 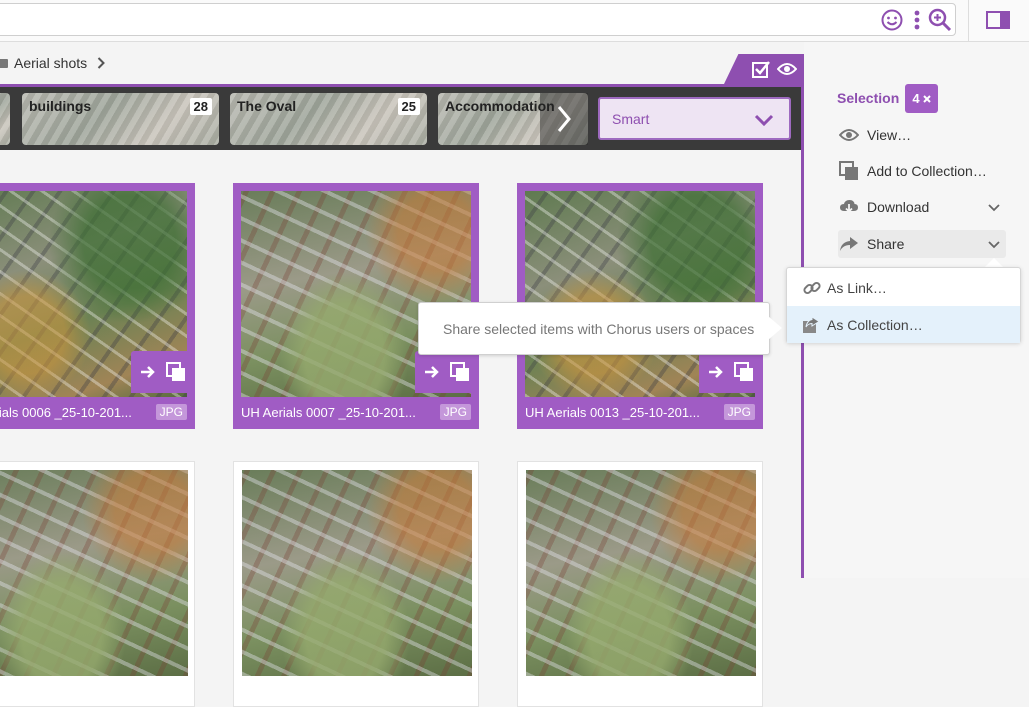 What do you see at coordinates (761, 71) in the screenshot?
I see `select-check-icon` at bounding box center [761, 71].